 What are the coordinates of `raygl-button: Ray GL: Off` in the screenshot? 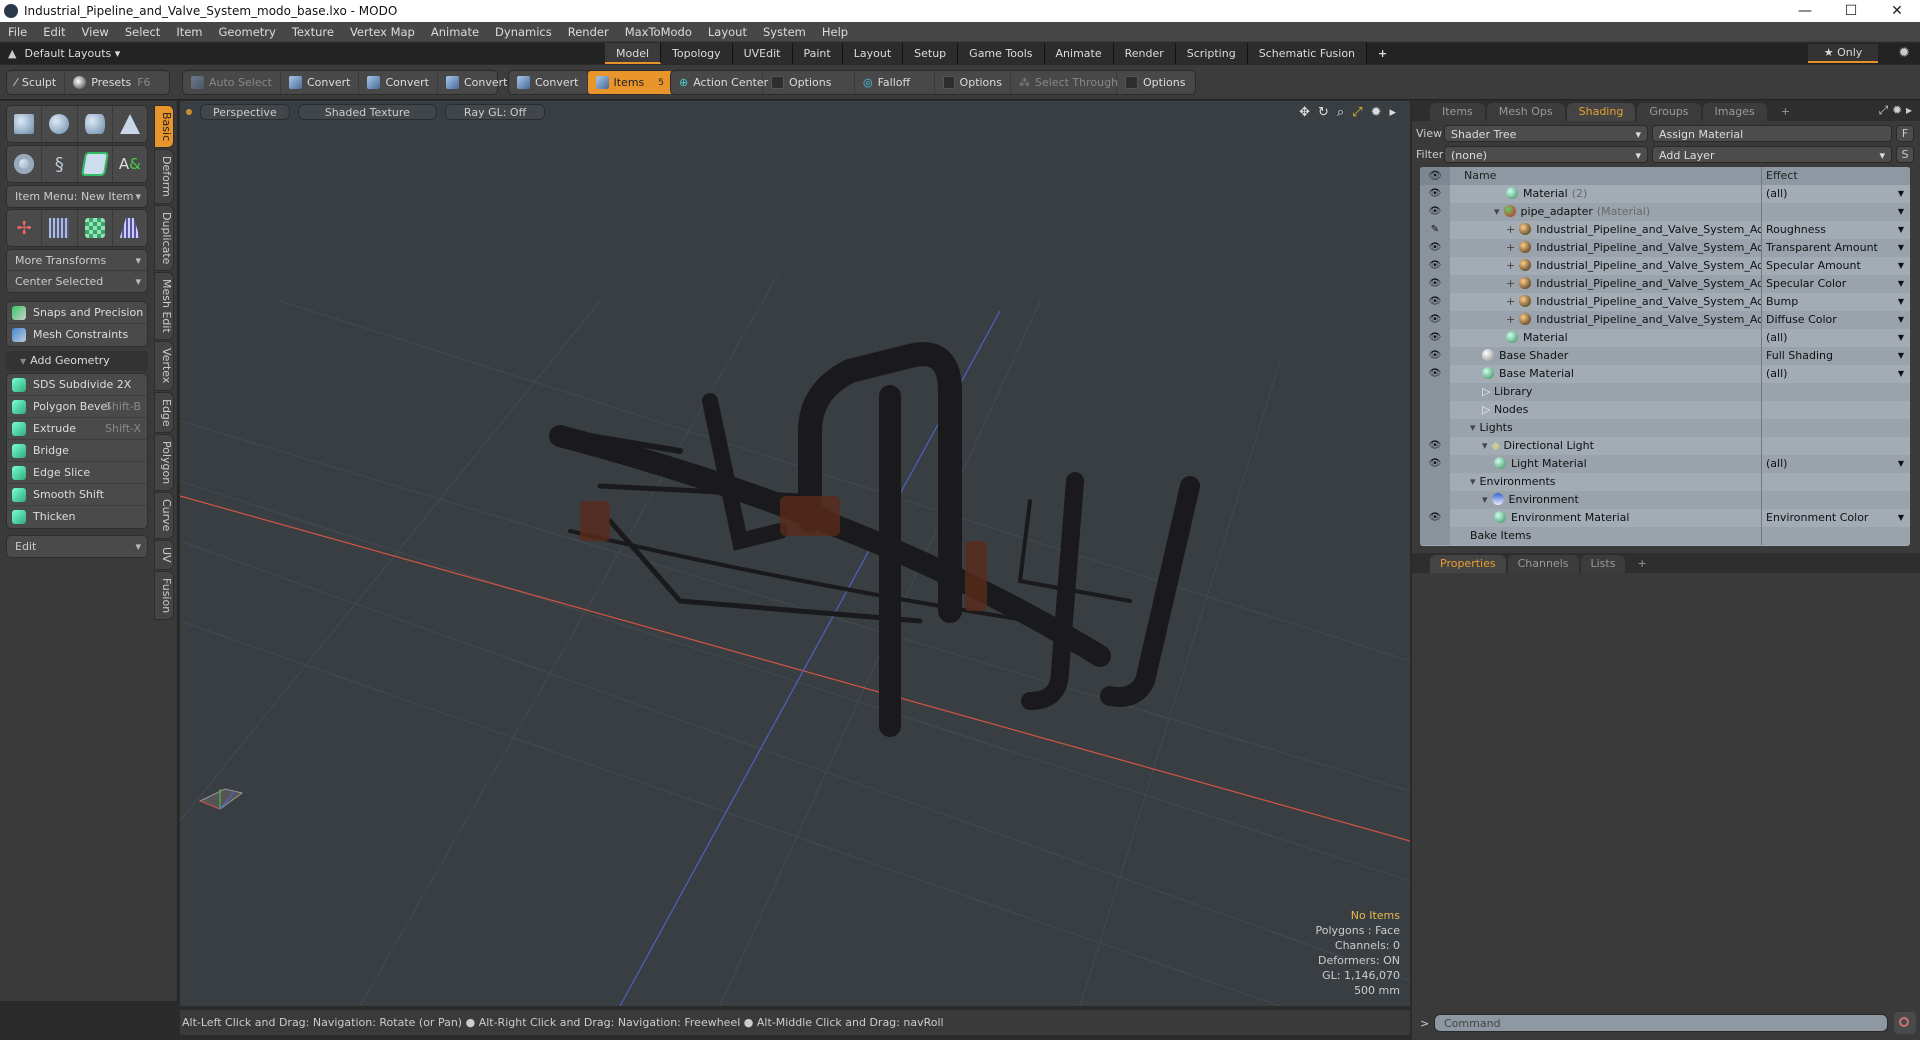 It's located at (495, 112).